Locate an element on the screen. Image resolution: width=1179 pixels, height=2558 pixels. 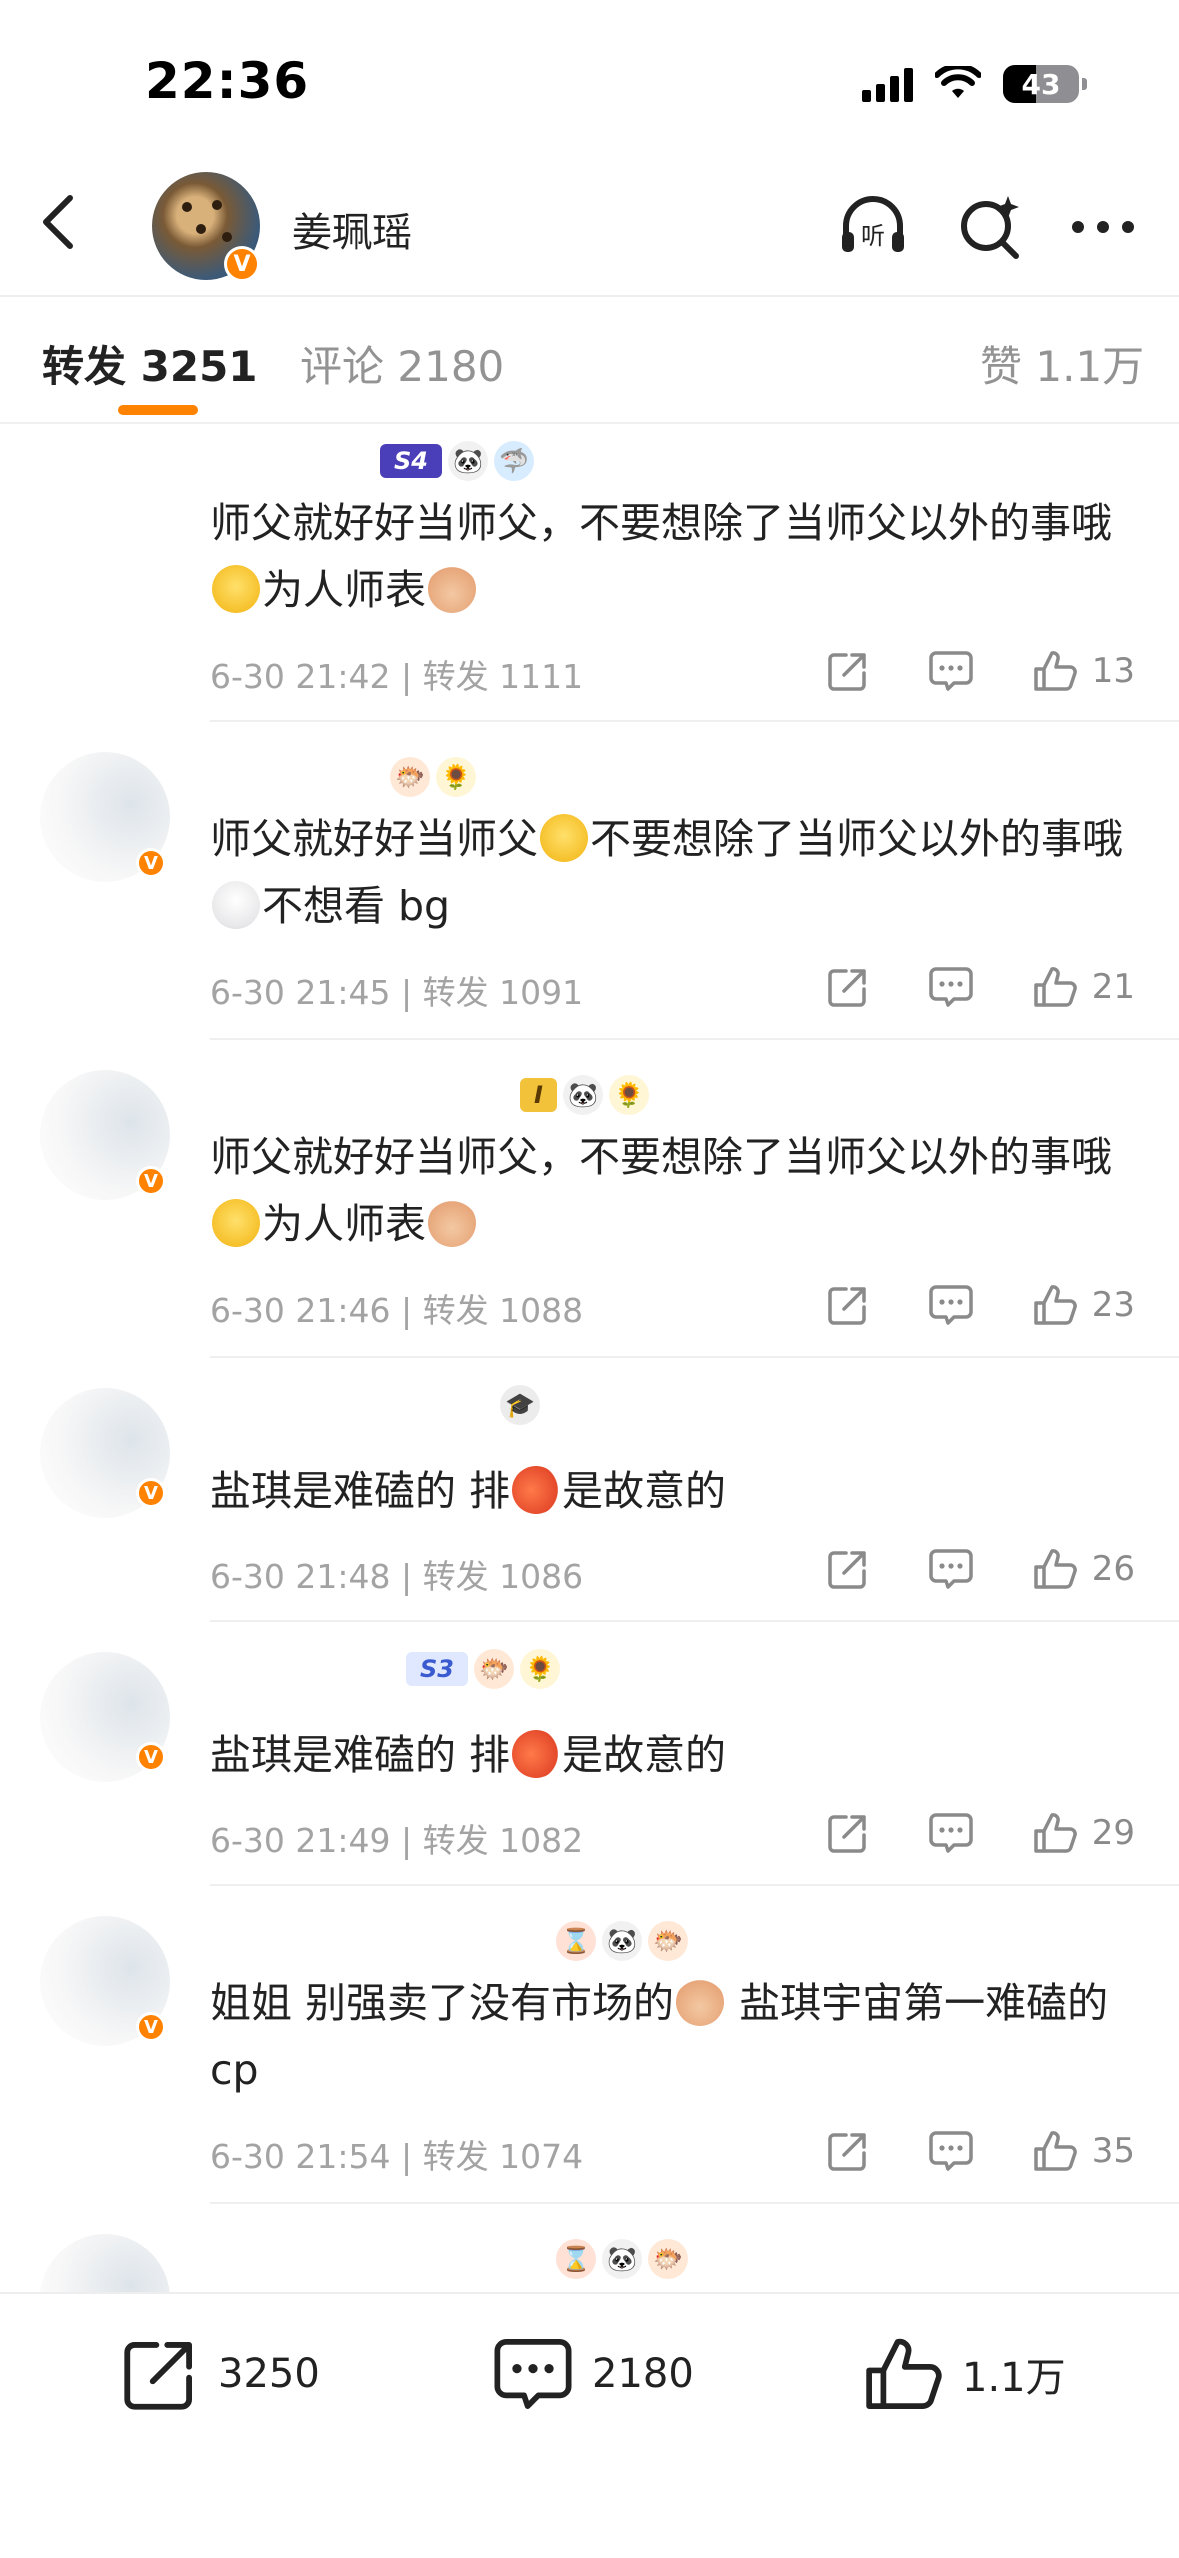
comment-button: 2180 is located at coordinates (593, 2374).